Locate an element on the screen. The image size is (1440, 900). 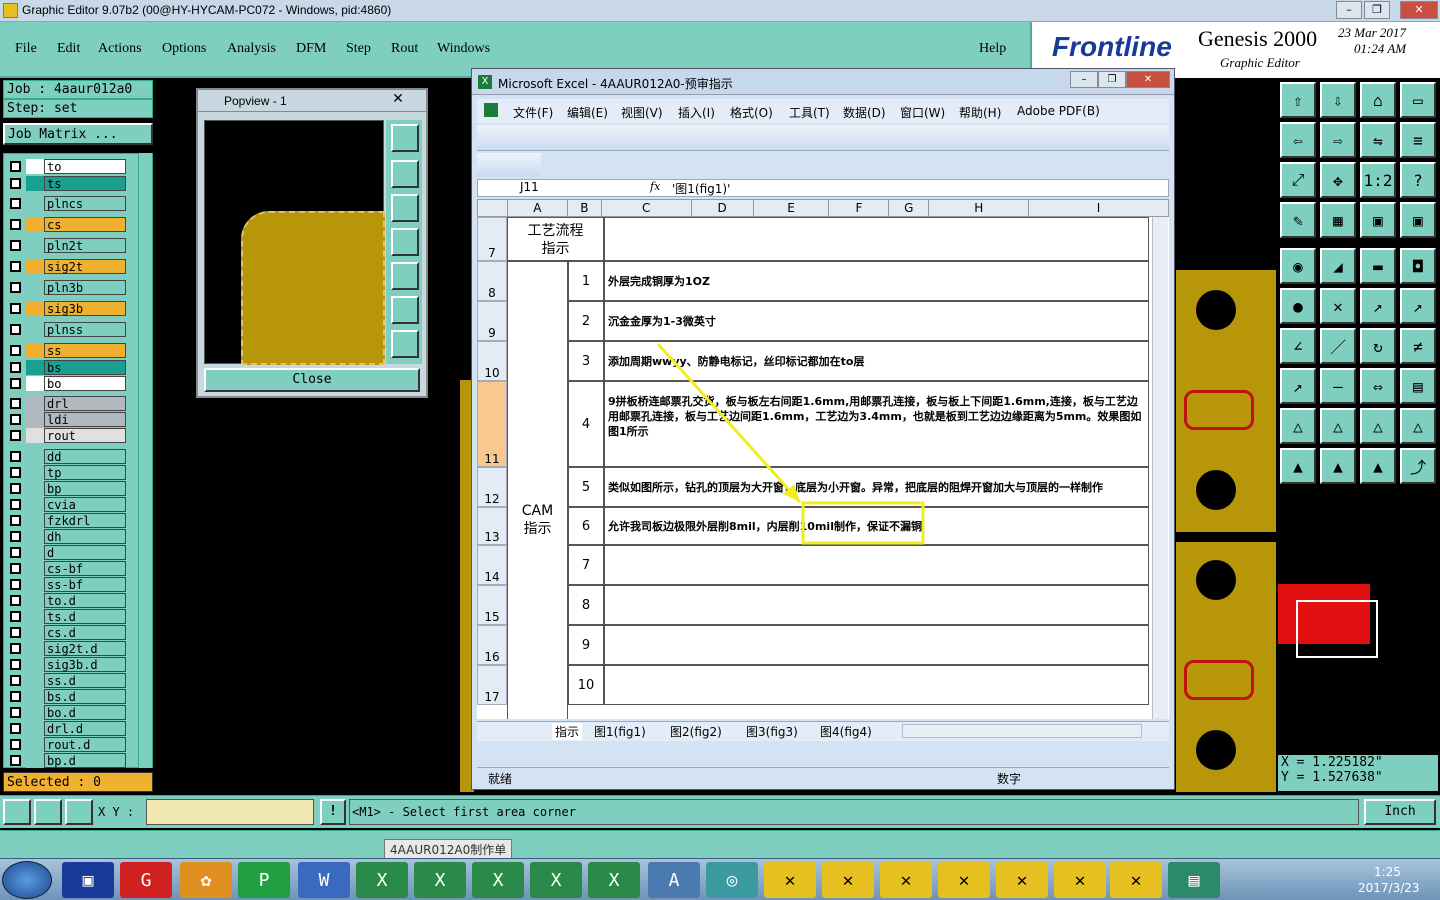
measure-icon is located at coordinates (48, 812).